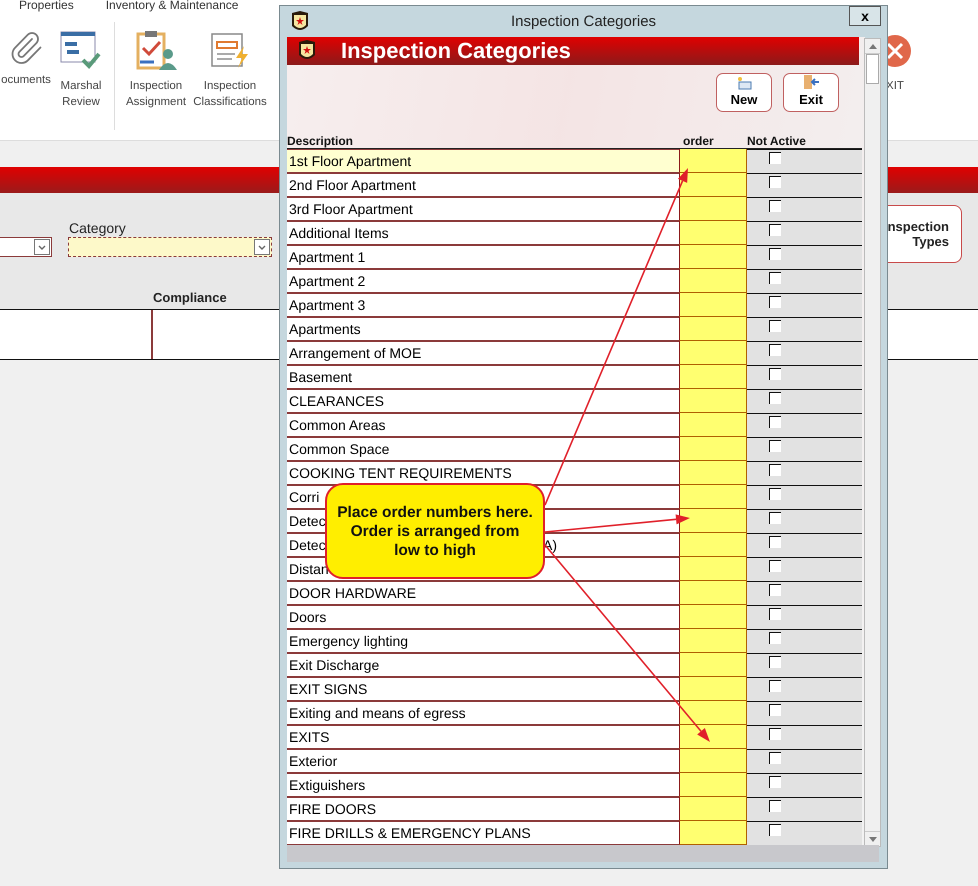 This screenshot has height=886, width=978. What do you see at coordinates (435, 550) in the screenshot?
I see `callout-text: low to high` at bounding box center [435, 550].